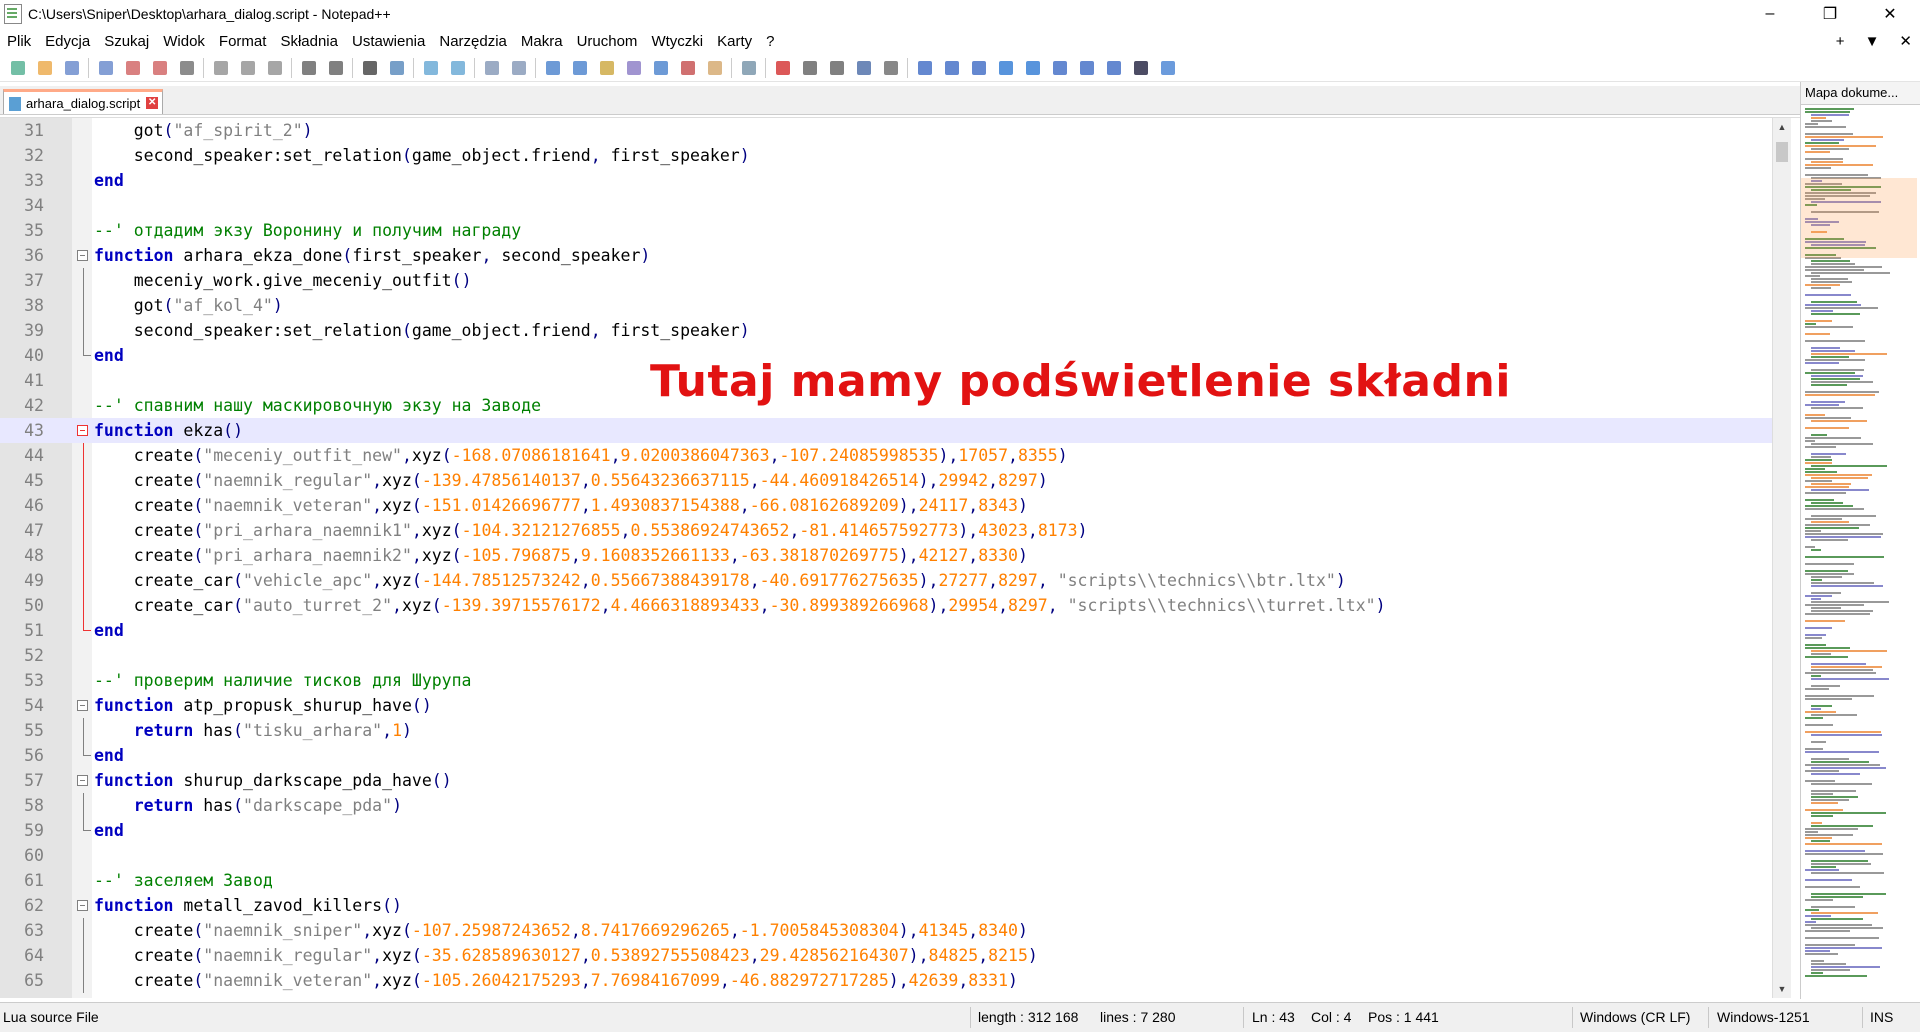 The height and width of the screenshot is (1032, 1920). I want to click on zoom-in-icon, so click(431, 68).